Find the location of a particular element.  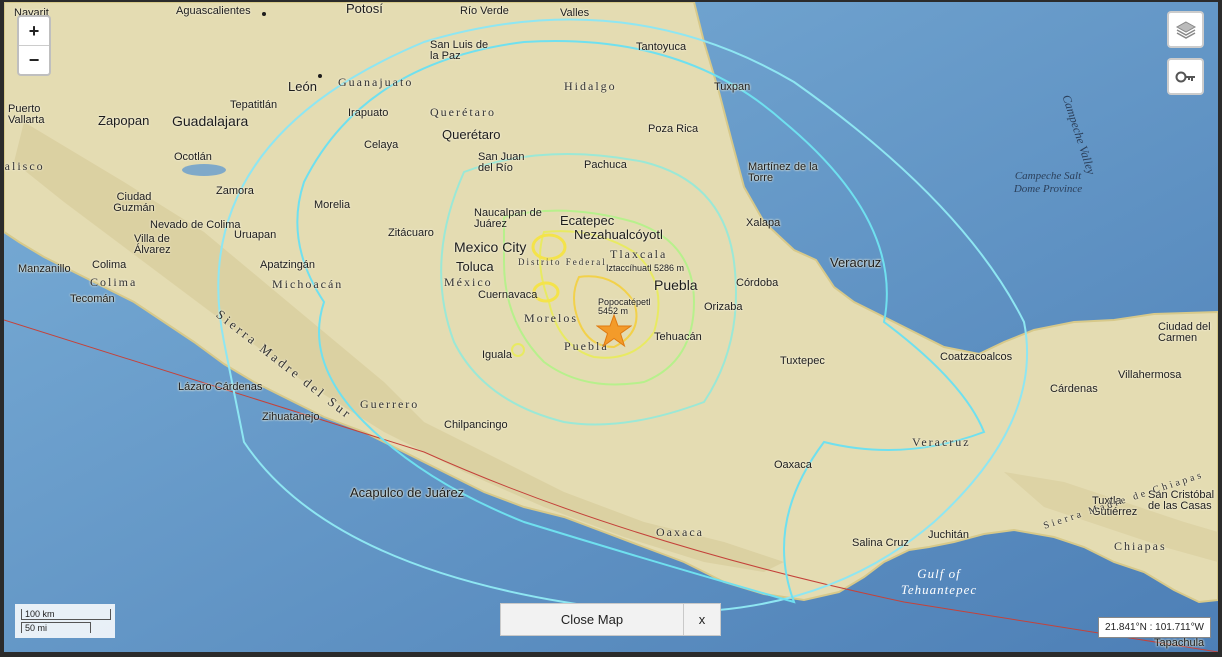

city-label: Coatzacoalcos is located at coordinates (976, 357).